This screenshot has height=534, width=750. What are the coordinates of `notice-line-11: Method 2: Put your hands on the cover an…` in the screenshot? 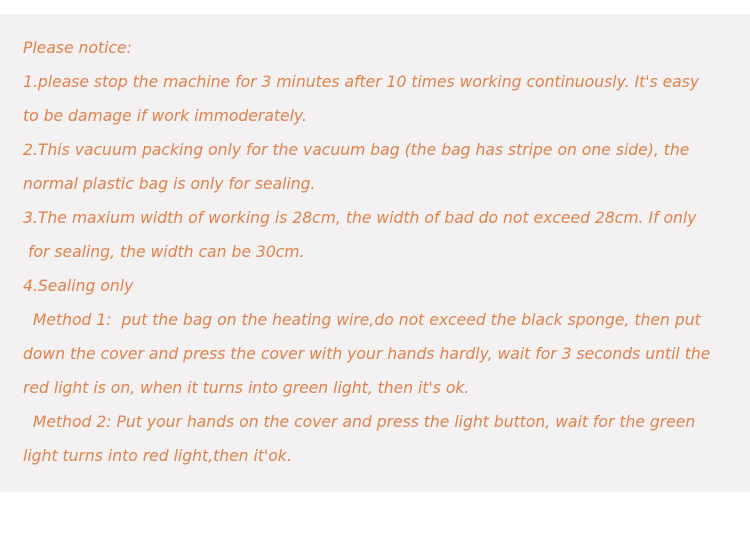 It's located at (359, 422).